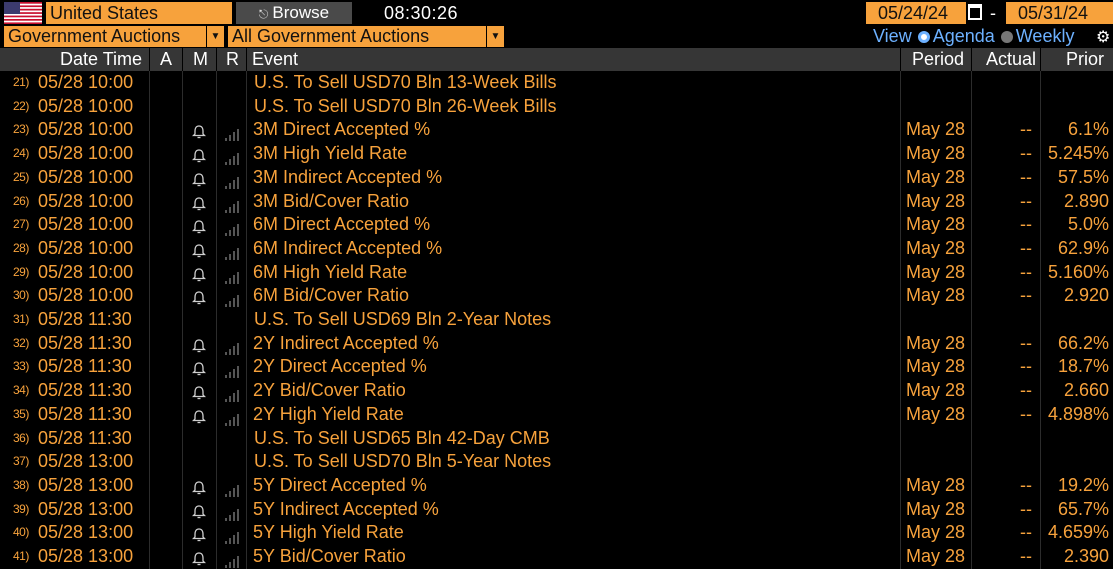 The width and height of the screenshot is (1113, 569). Describe the element at coordinates (25, 273) in the screenshot. I see `row-number: 29)` at that location.